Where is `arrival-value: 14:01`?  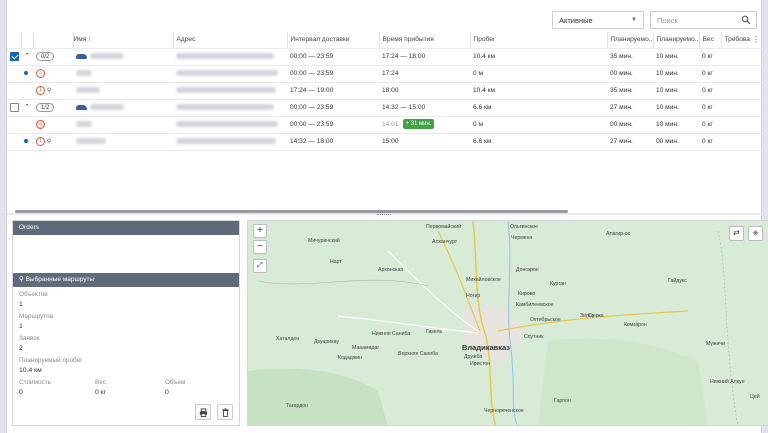 arrival-value: 14:01 is located at coordinates (390, 124).